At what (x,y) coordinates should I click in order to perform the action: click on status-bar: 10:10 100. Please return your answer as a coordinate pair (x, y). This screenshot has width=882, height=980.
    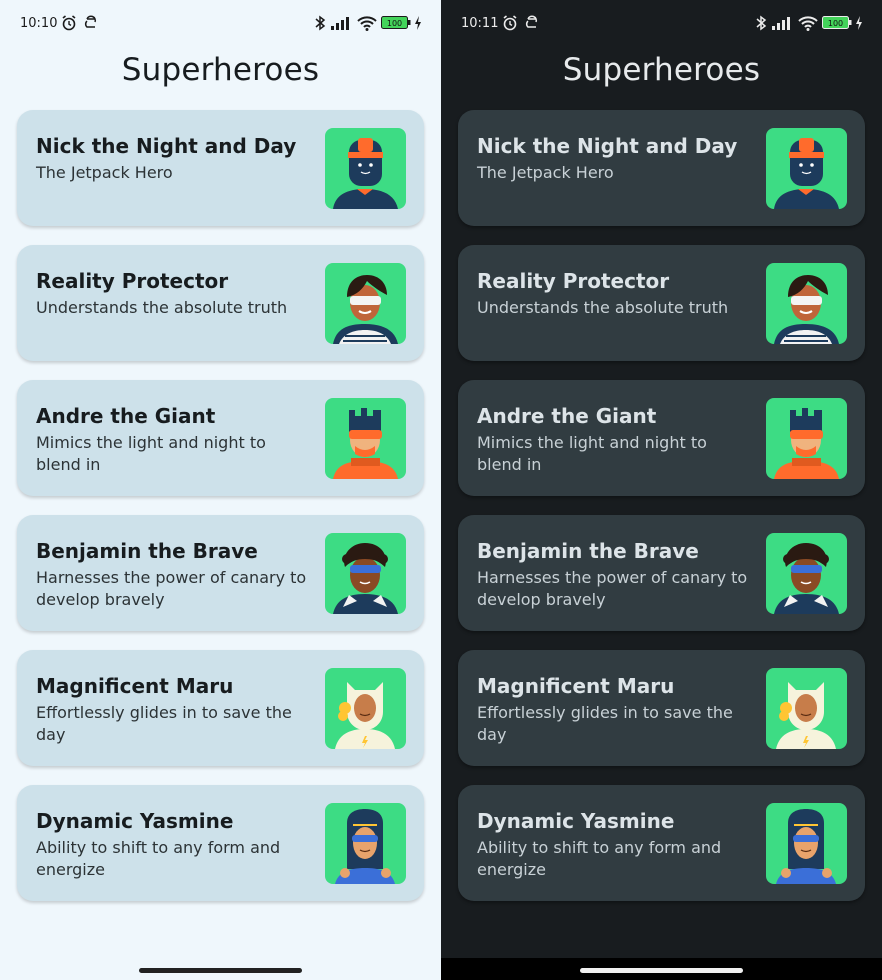
    Looking at the image, I should click on (220, 24).